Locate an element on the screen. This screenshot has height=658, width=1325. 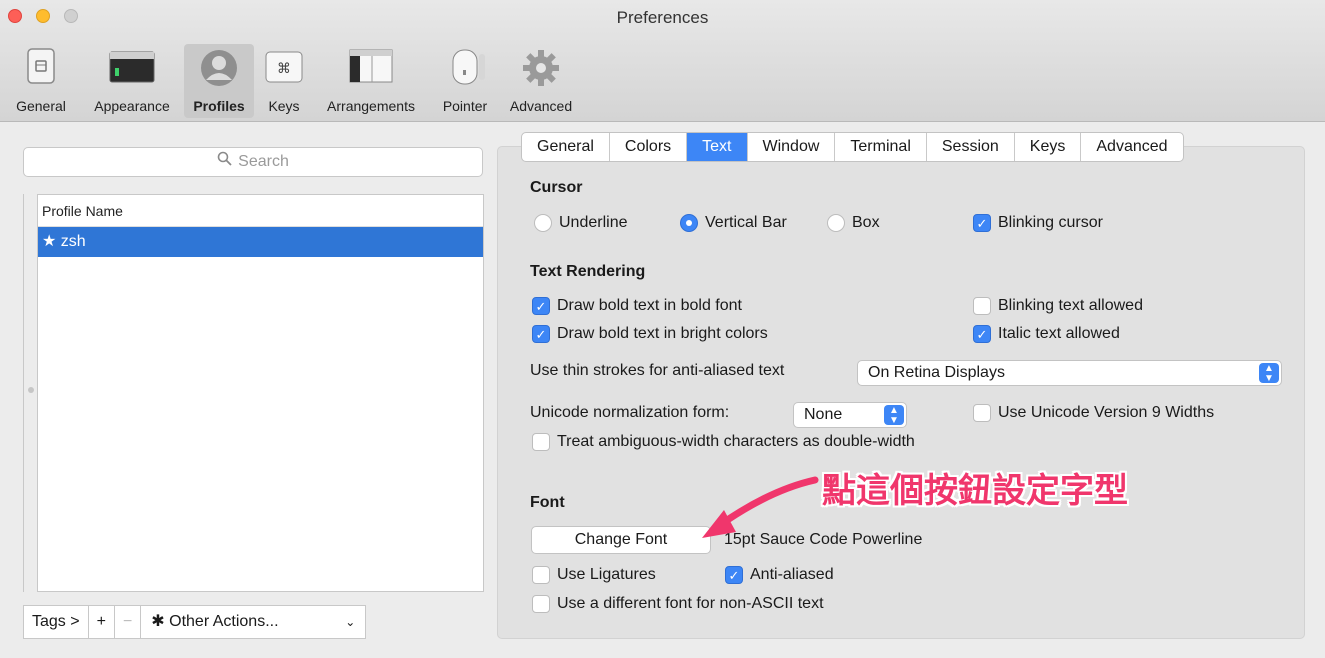
italic-text-checkbox: ✓ Italic text allowed is located at coordinates (1046, 334).